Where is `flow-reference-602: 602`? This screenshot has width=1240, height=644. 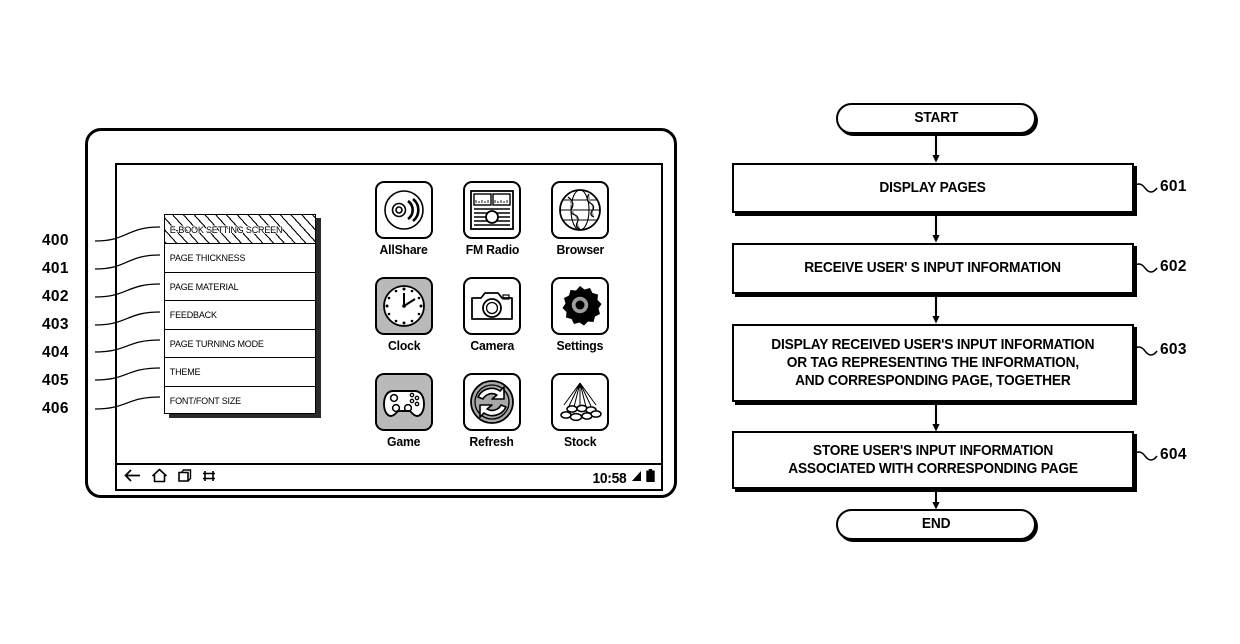
flow-reference-602: 602 is located at coordinates (1173, 266).